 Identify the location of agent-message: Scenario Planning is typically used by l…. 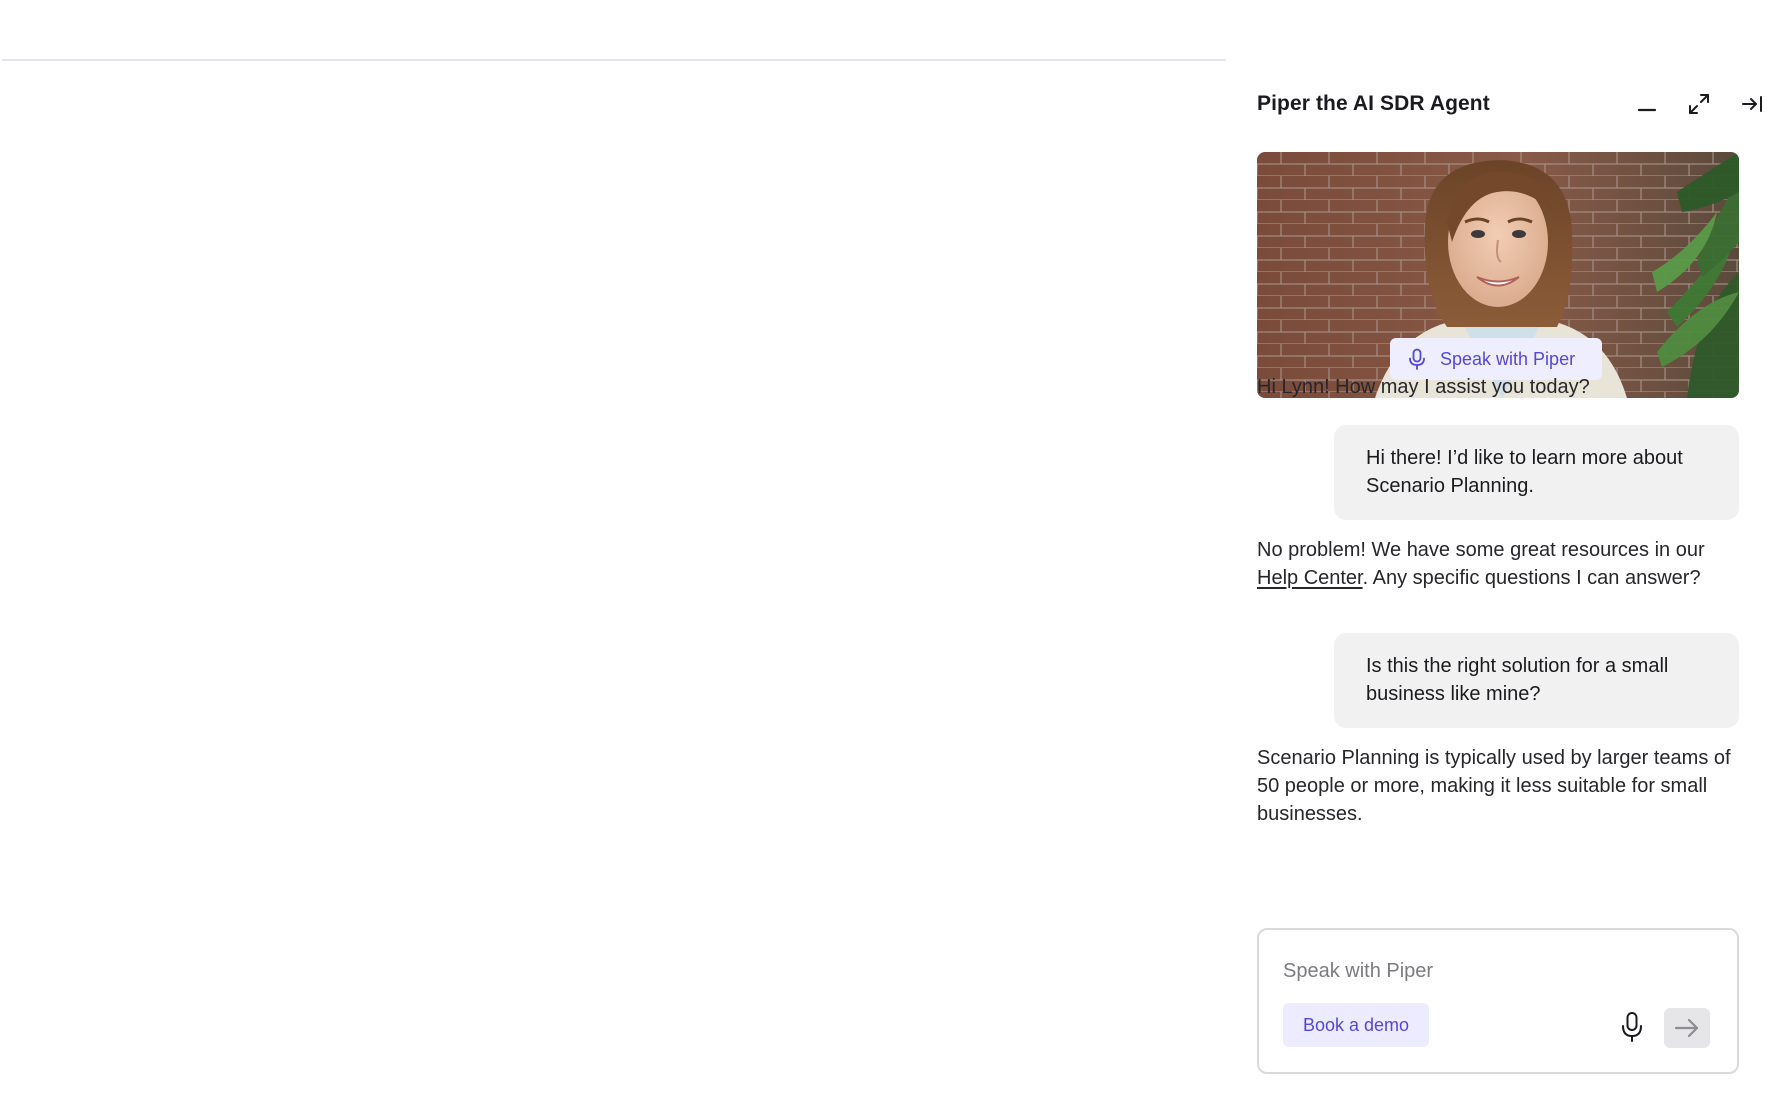
(1498, 786).